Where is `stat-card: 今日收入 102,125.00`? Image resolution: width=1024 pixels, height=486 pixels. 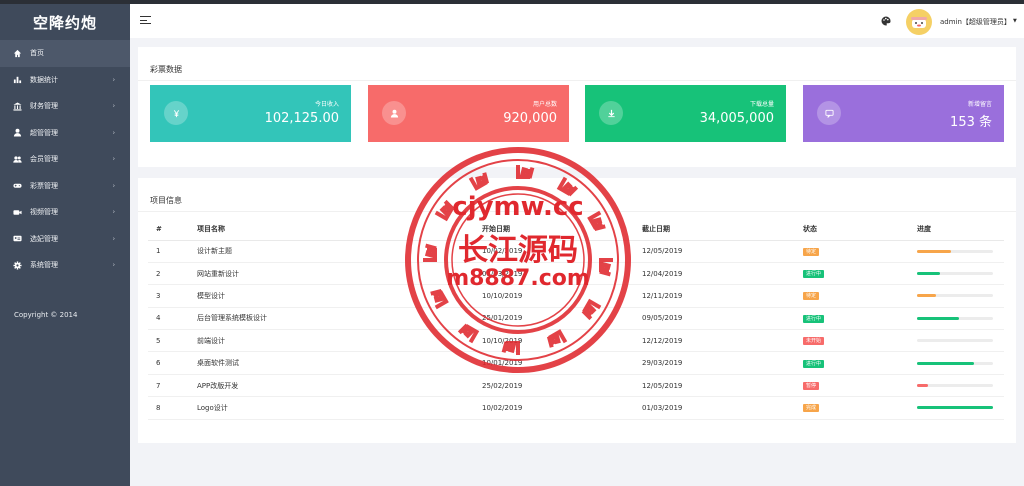 stat-card: 今日收入 102,125.00 is located at coordinates (250, 113).